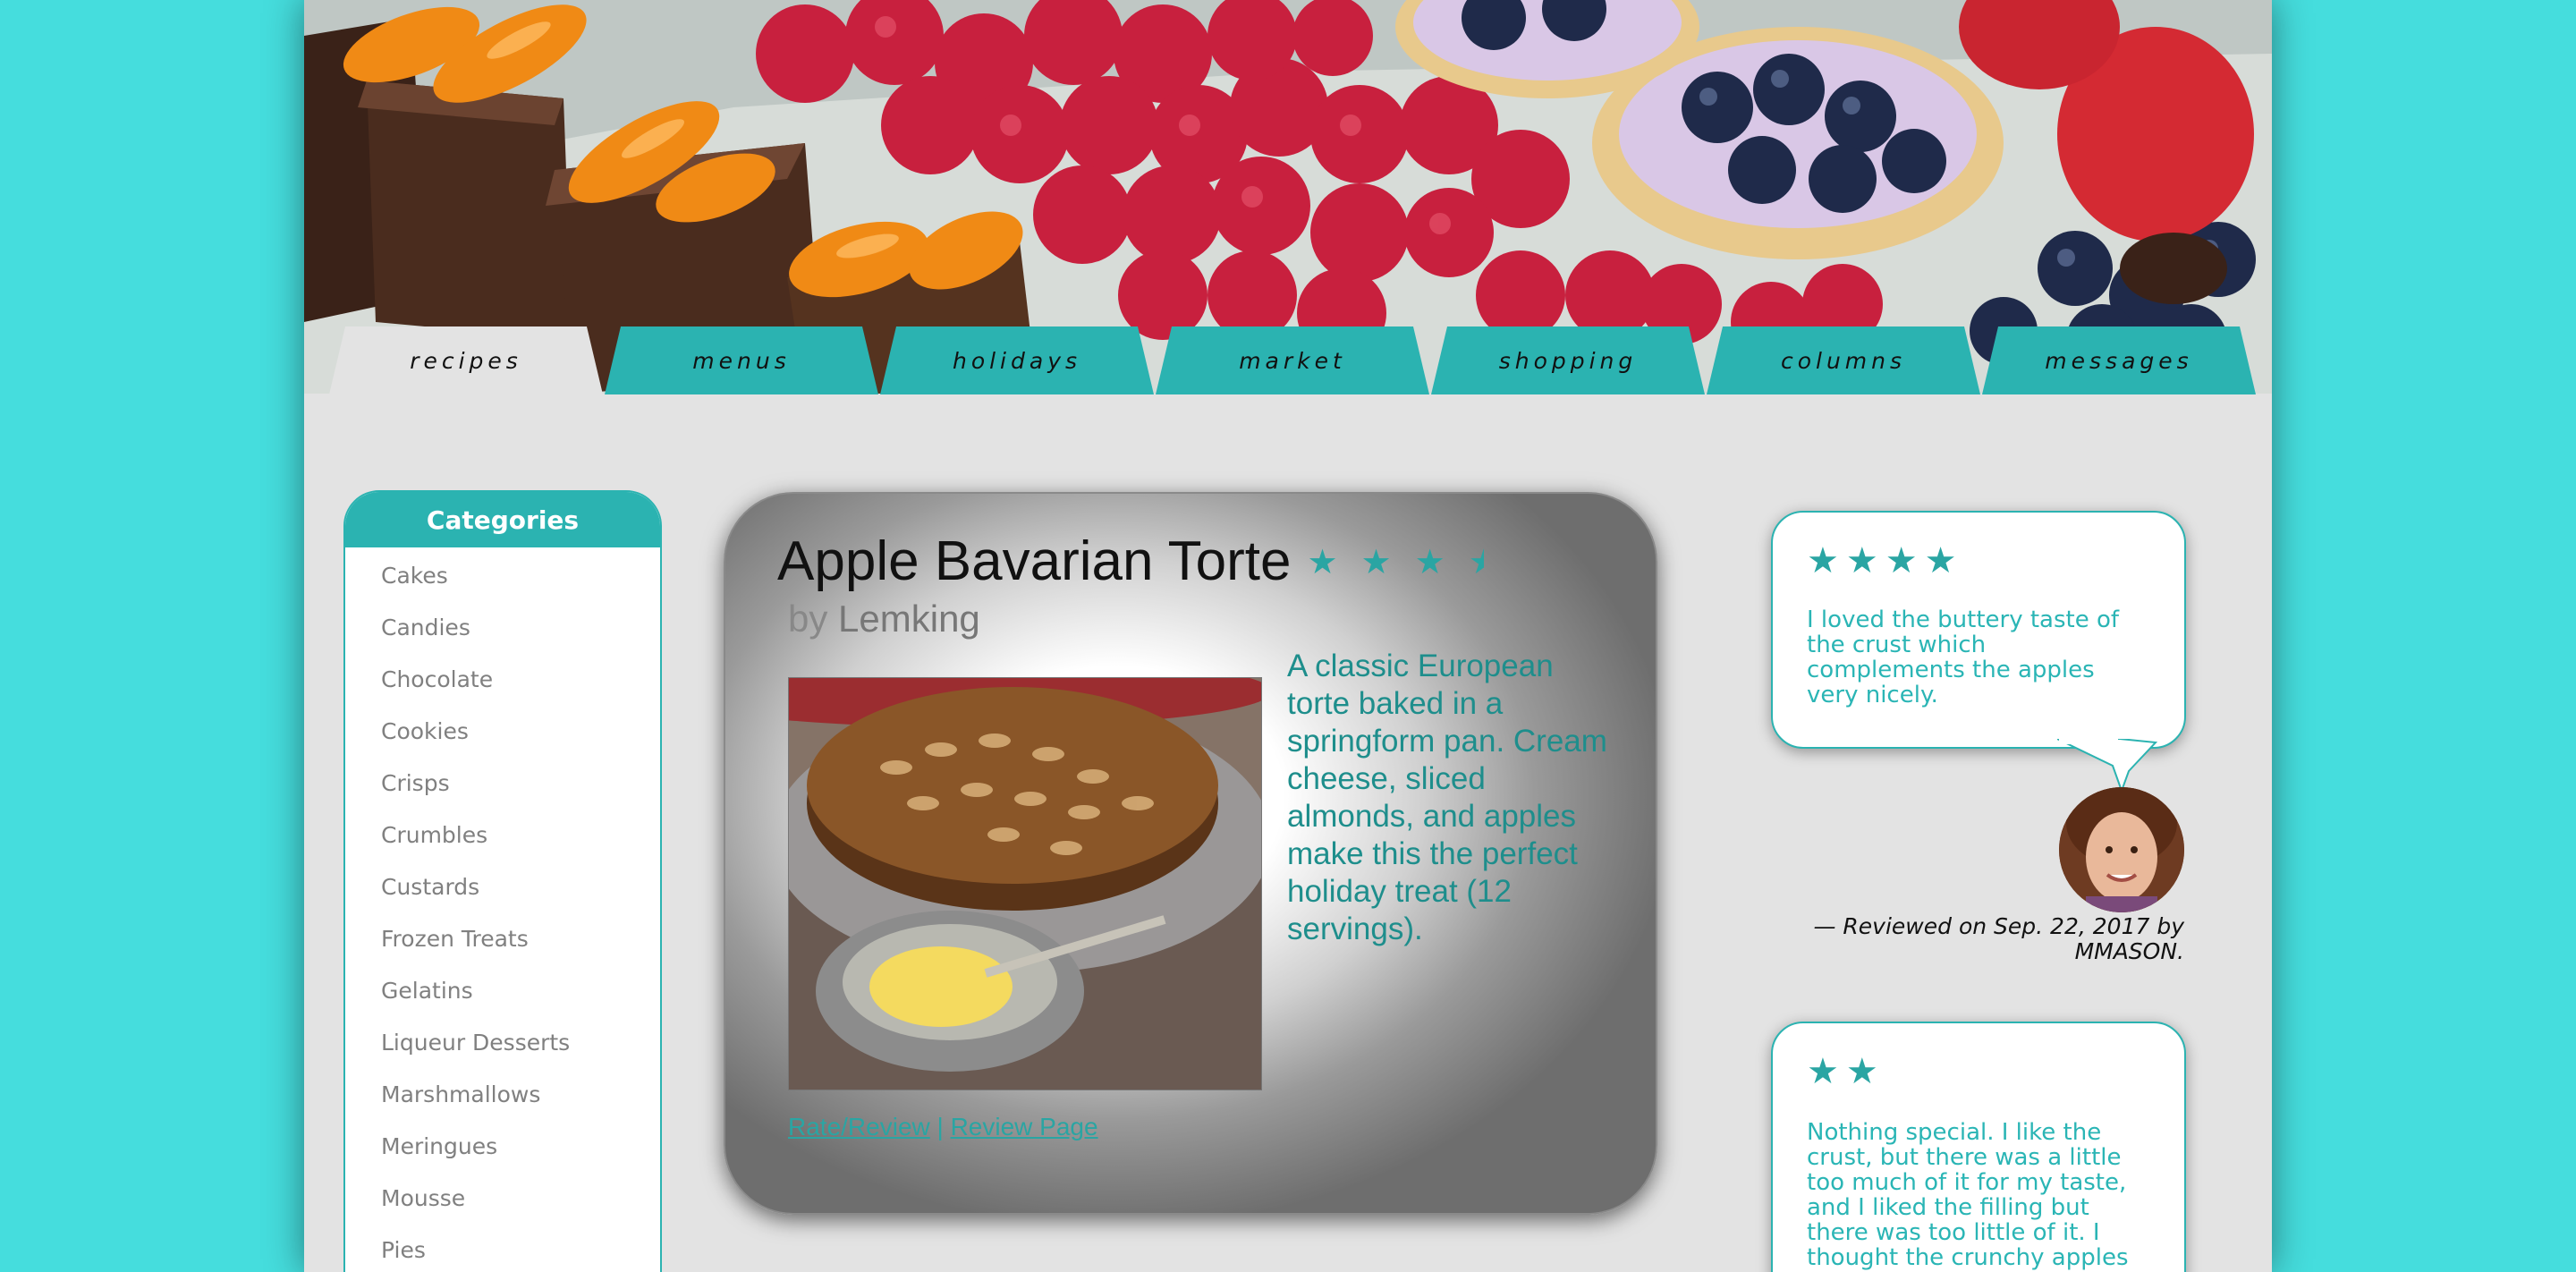  I want to click on category-candies: Candies, so click(502, 636).